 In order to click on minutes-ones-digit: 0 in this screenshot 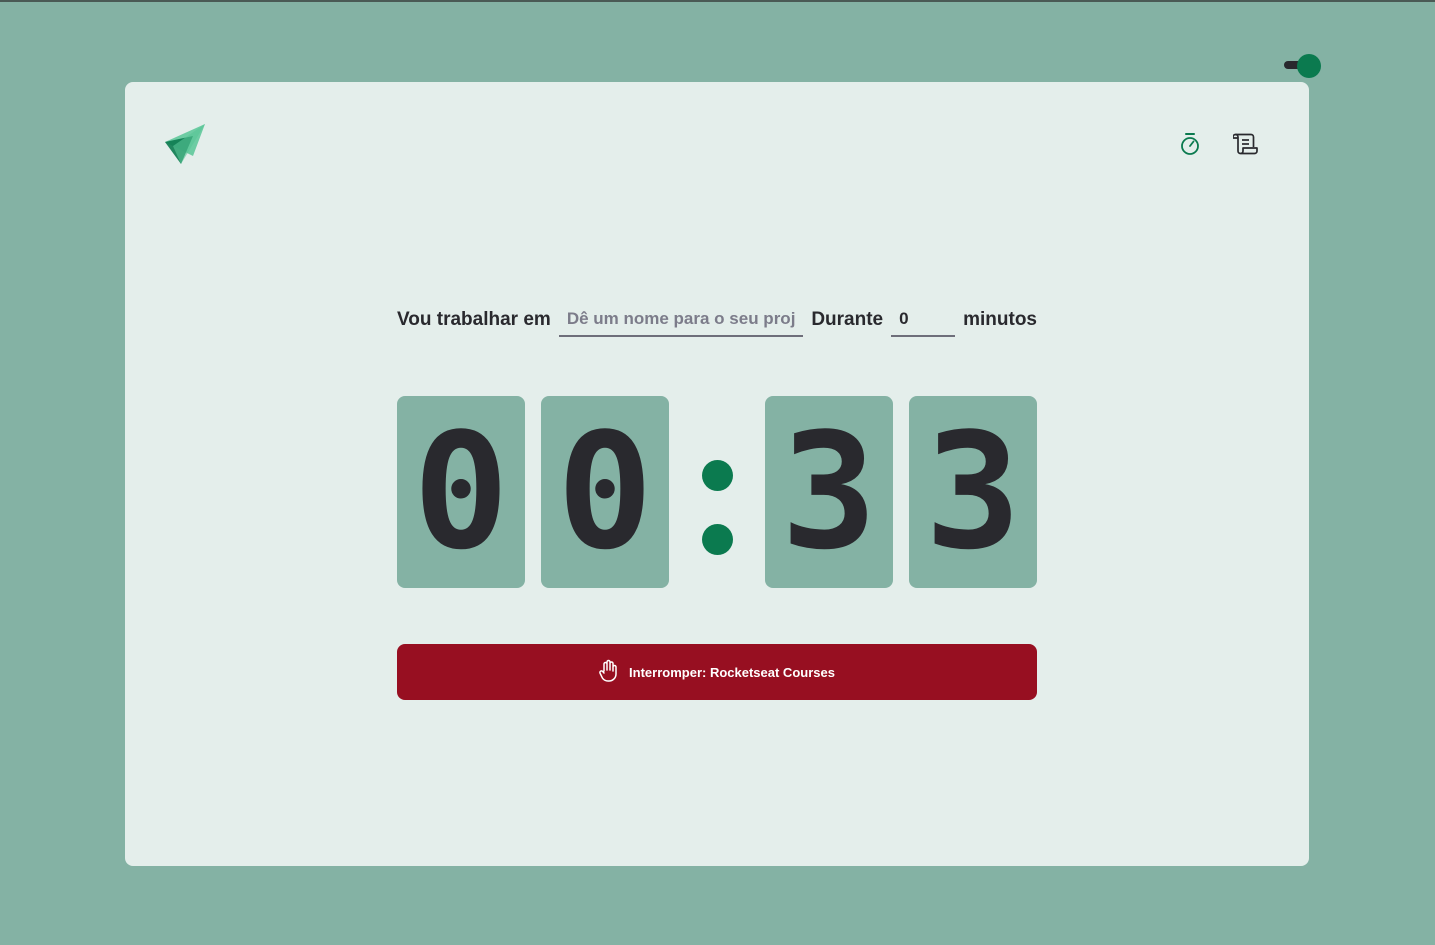, I will do `click(605, 492)`.